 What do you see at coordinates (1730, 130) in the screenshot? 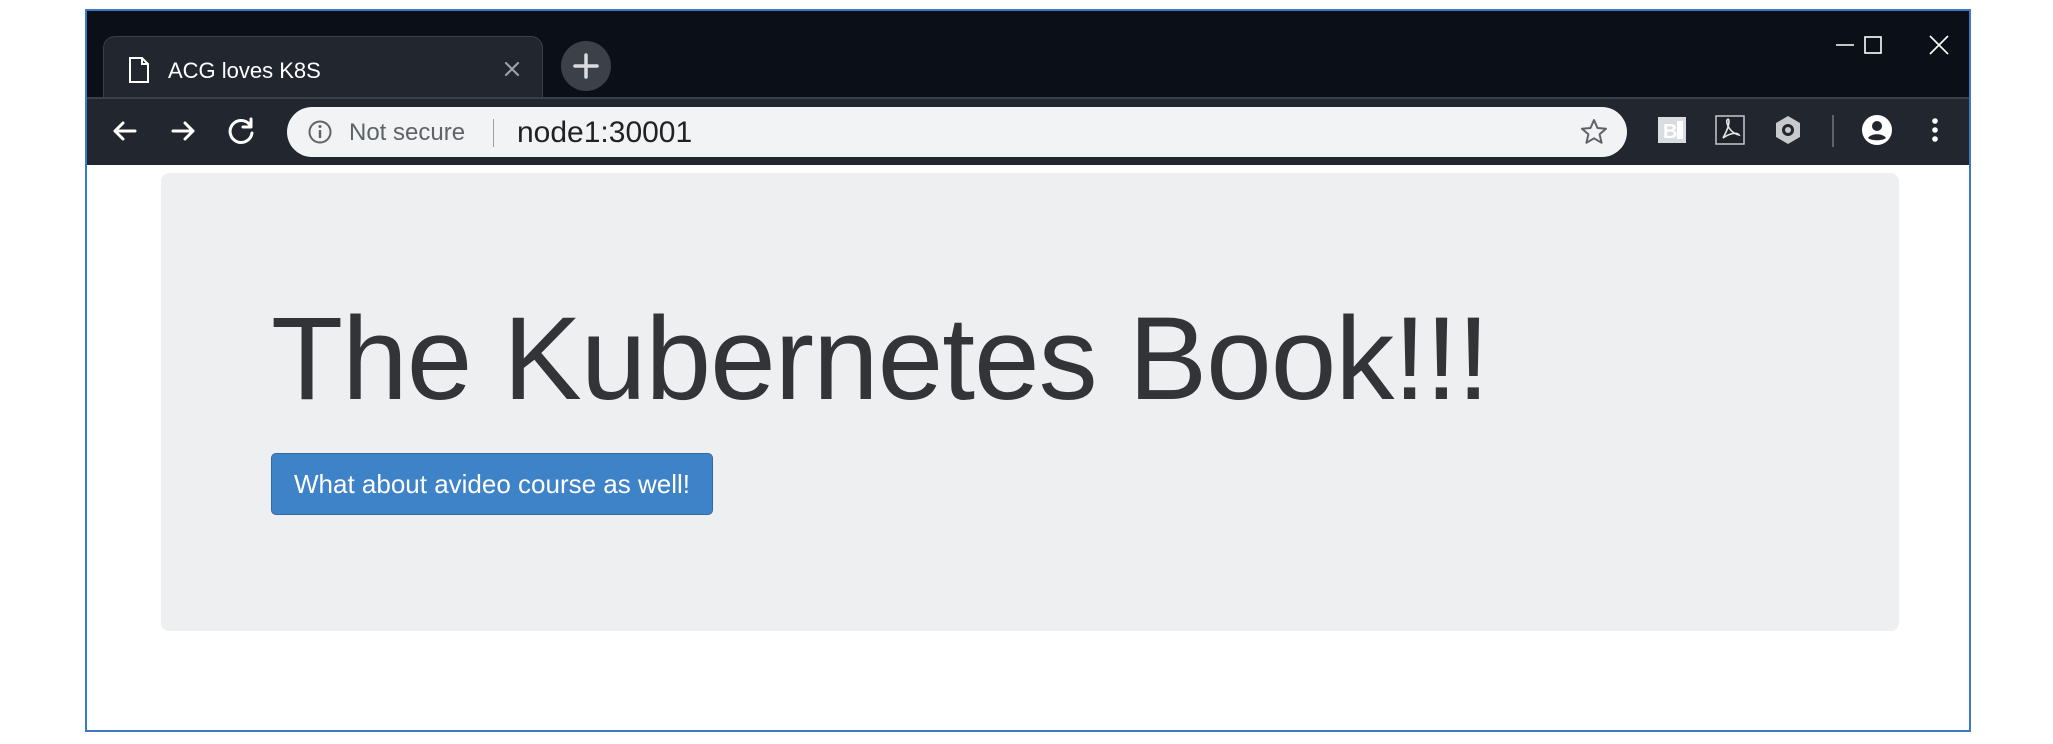
I see `pdf-extension-icon` at bounding box center [1730, 130].